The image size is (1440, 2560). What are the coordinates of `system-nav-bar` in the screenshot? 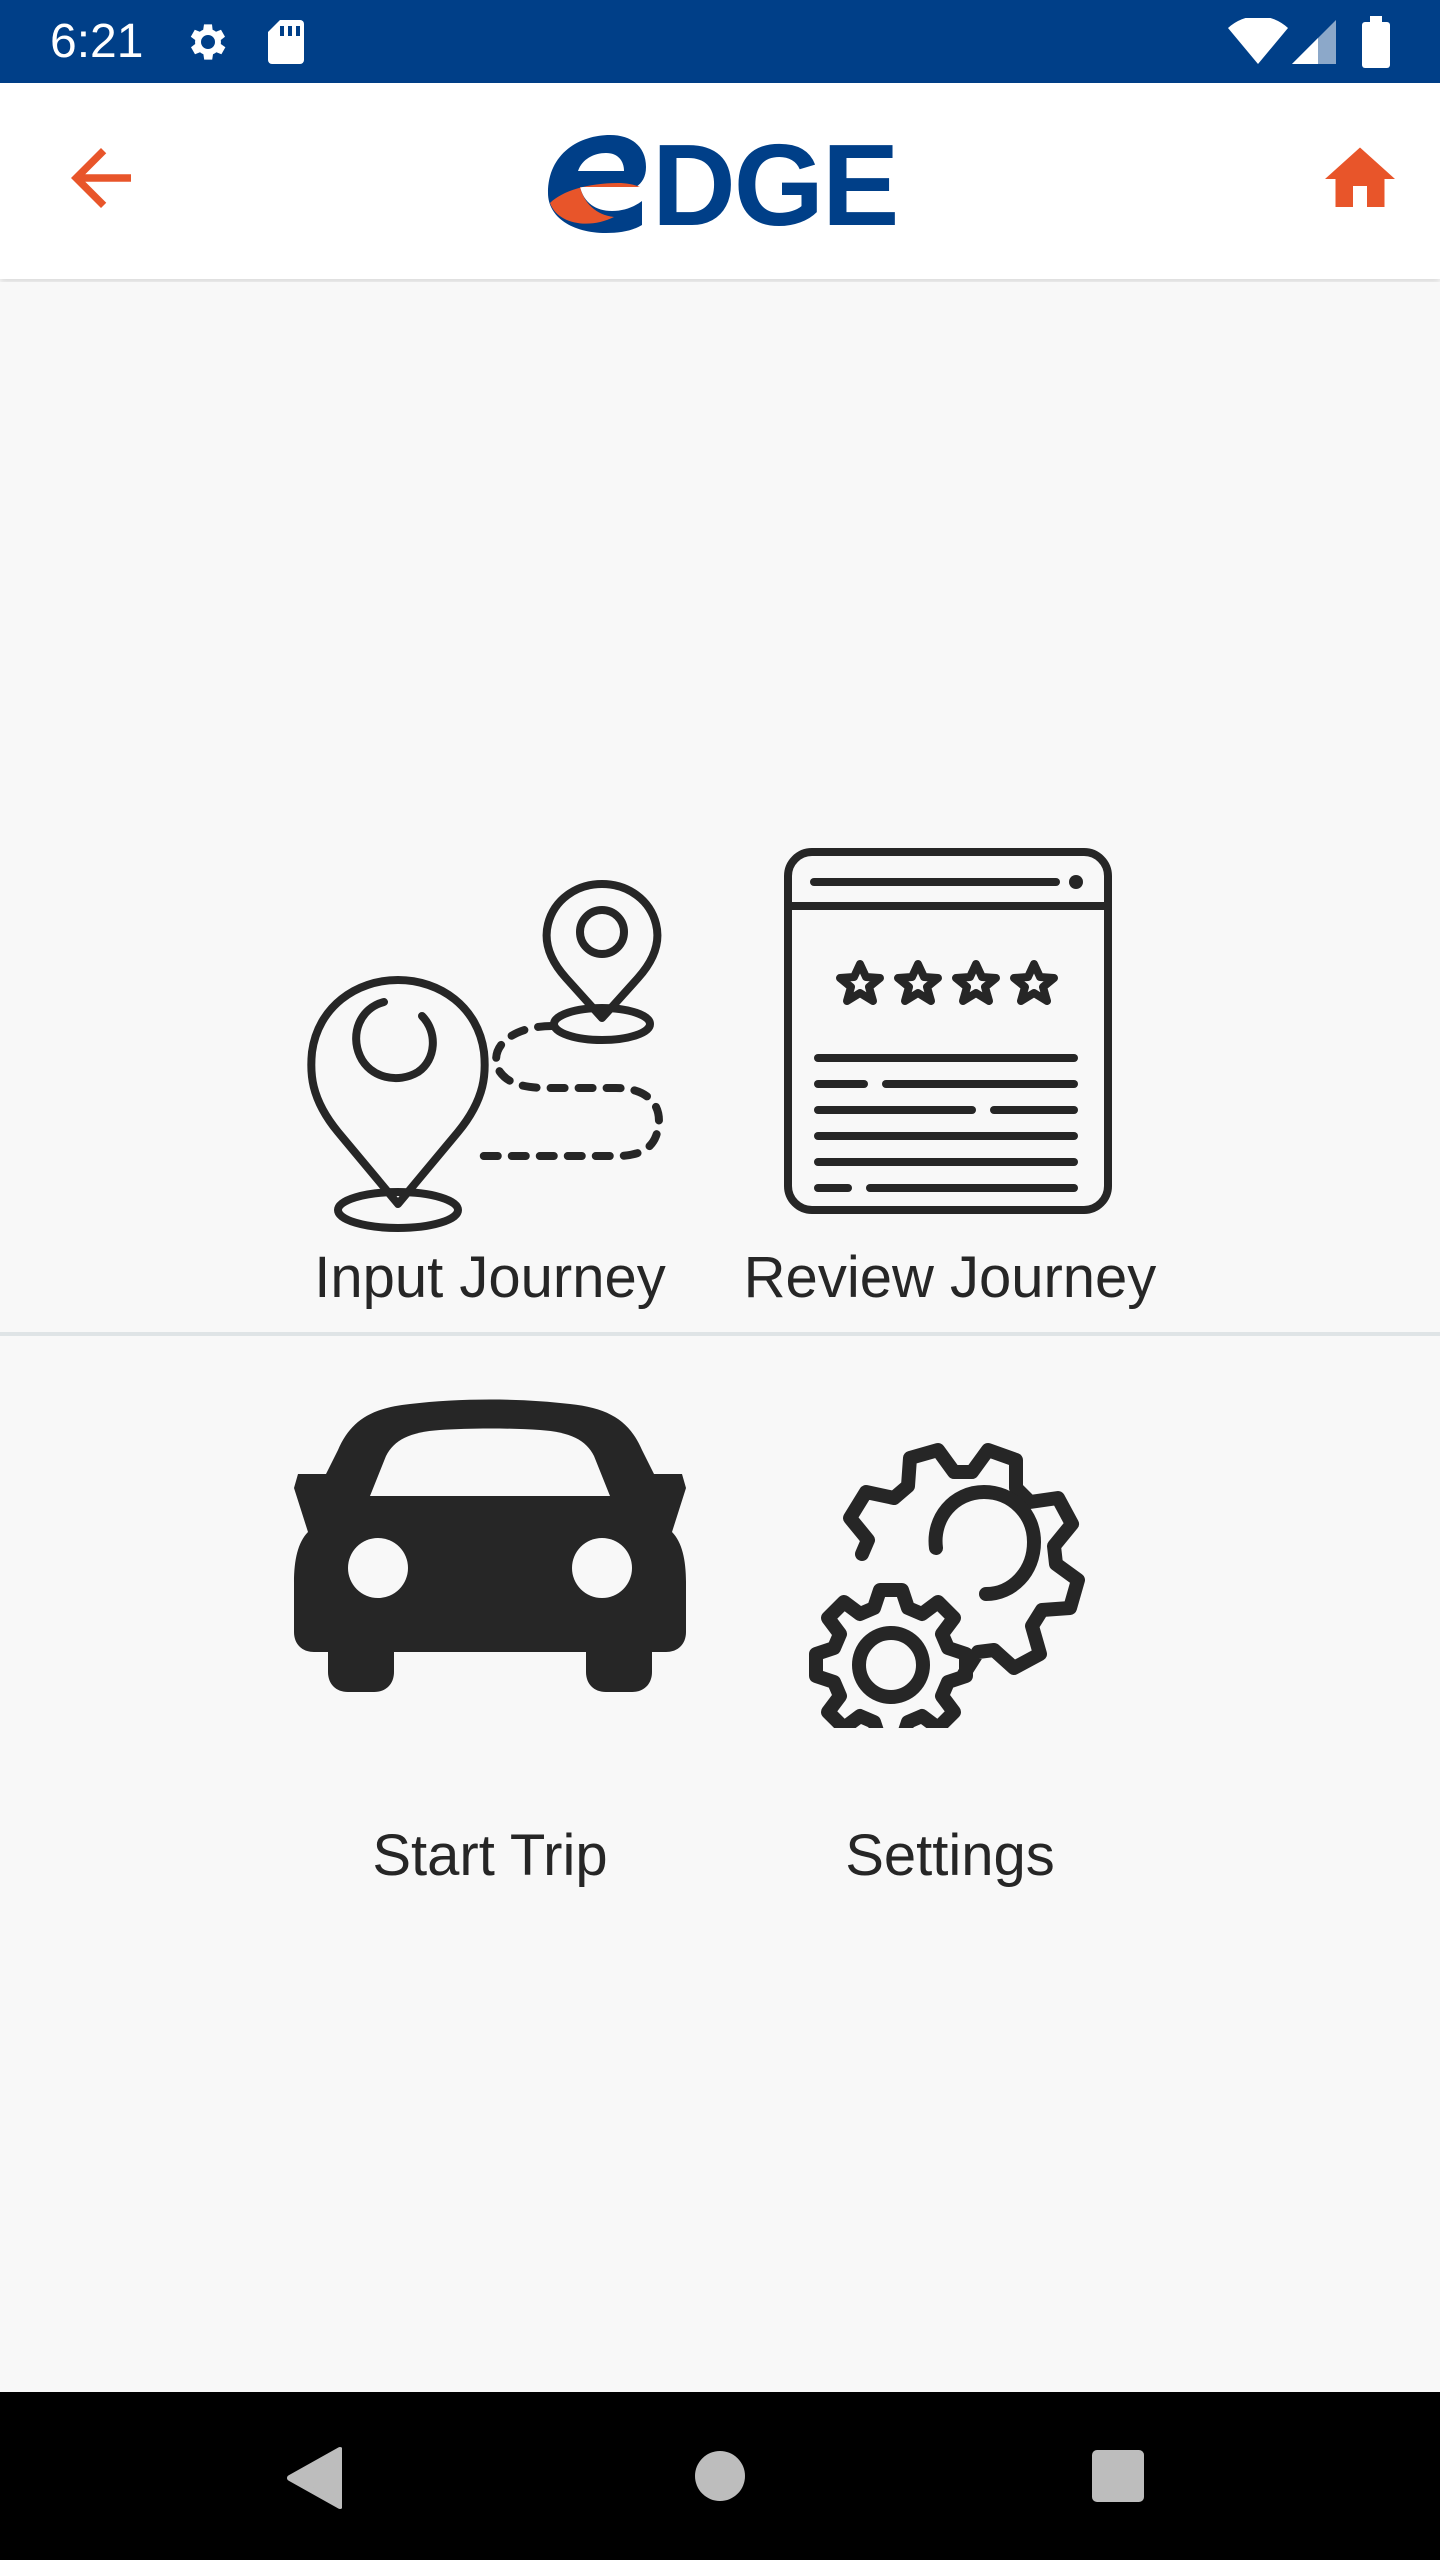 It's located at (720, 2476).